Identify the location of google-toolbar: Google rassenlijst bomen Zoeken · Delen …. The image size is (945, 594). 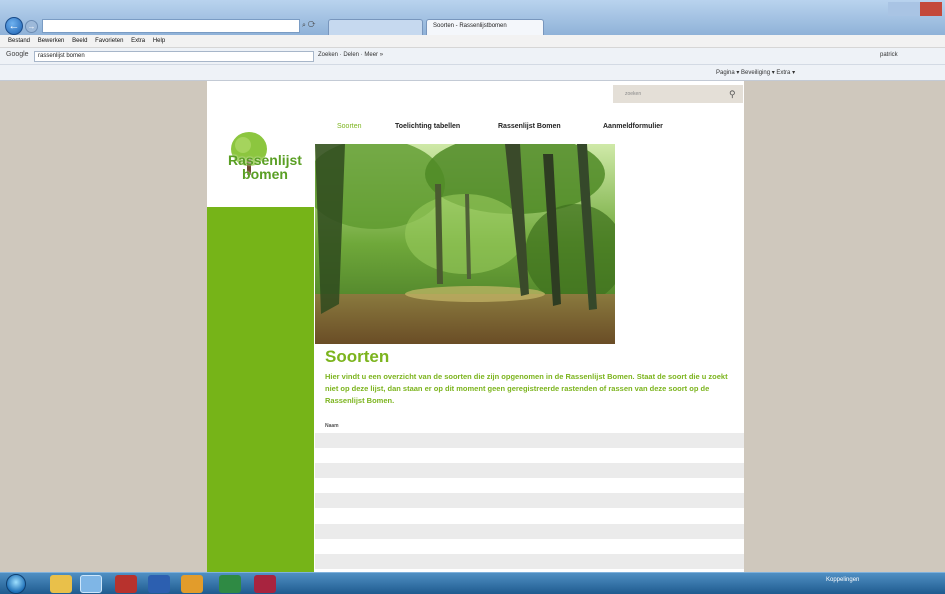
(472, 56).